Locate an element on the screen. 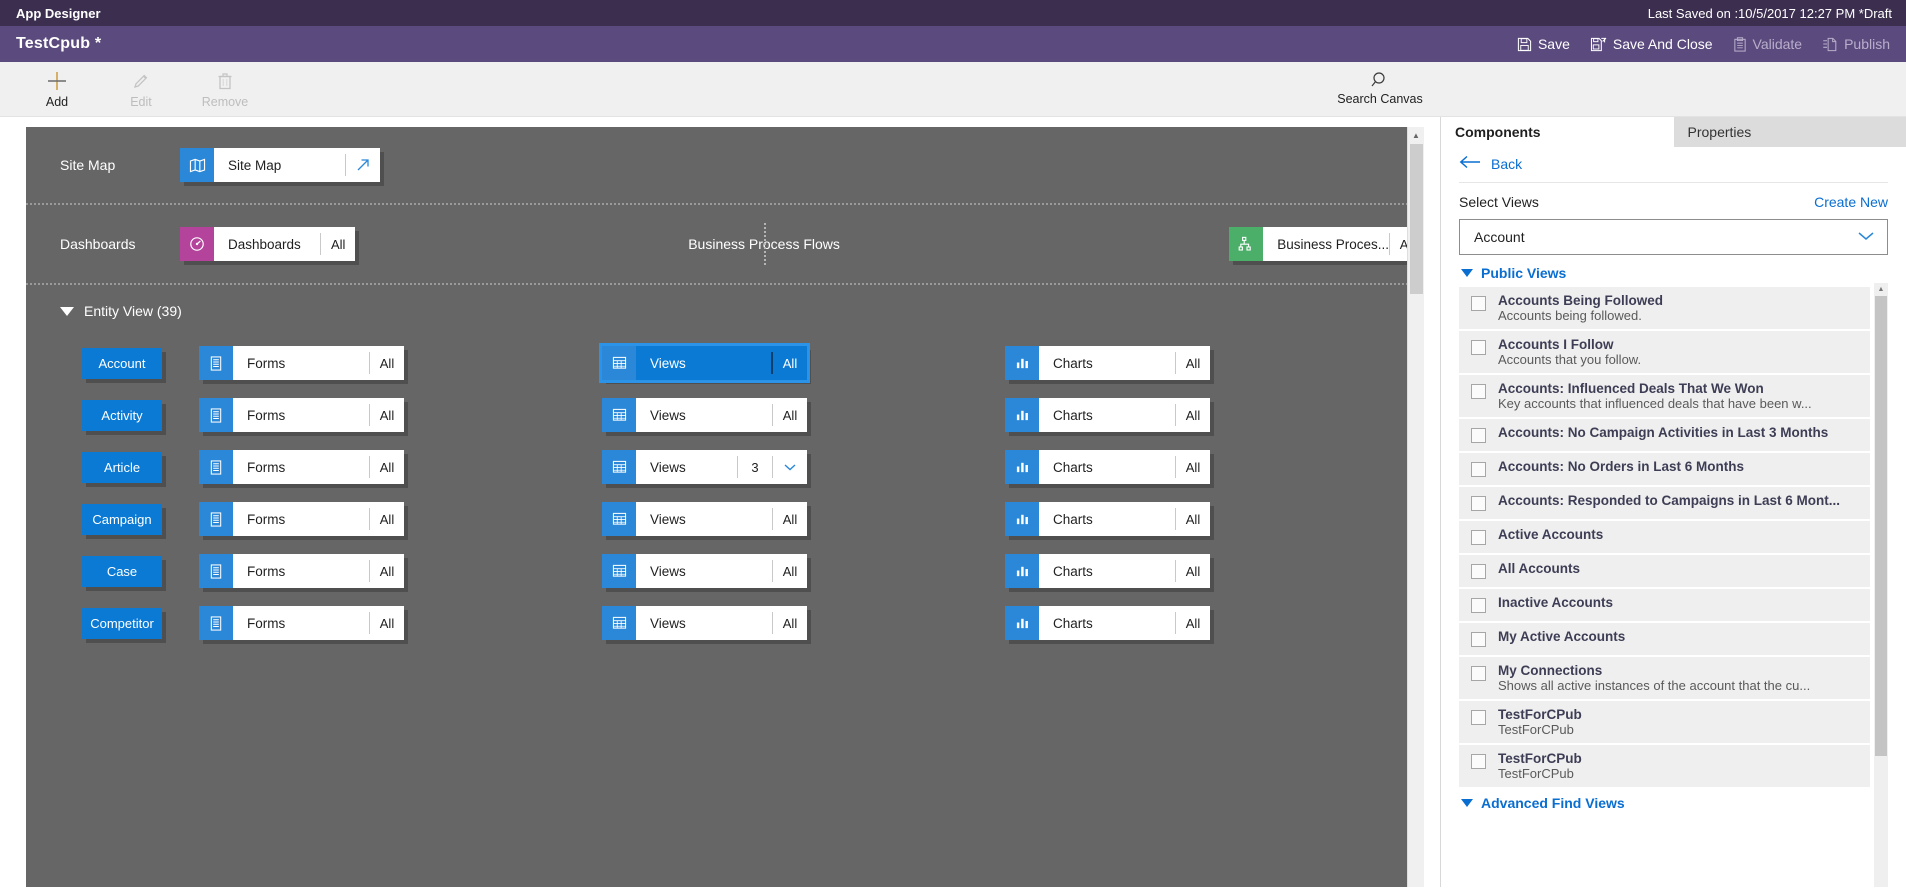 The width and height of the screenshot is (1906, 888). group-public-views: Public Views is located at coordinates (1664, 275).